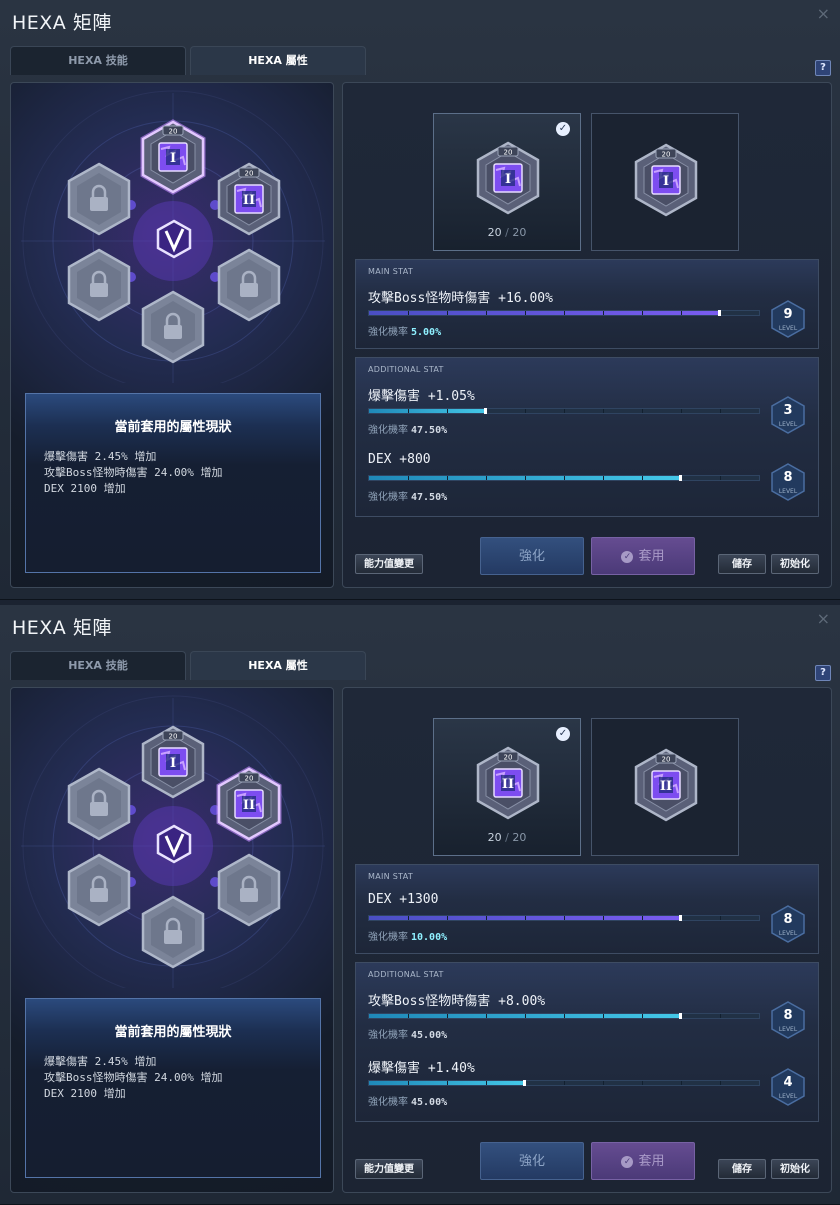 The image size is (840, 1205). I want to click on additional-stat-progress-bar, so click(564, 478).